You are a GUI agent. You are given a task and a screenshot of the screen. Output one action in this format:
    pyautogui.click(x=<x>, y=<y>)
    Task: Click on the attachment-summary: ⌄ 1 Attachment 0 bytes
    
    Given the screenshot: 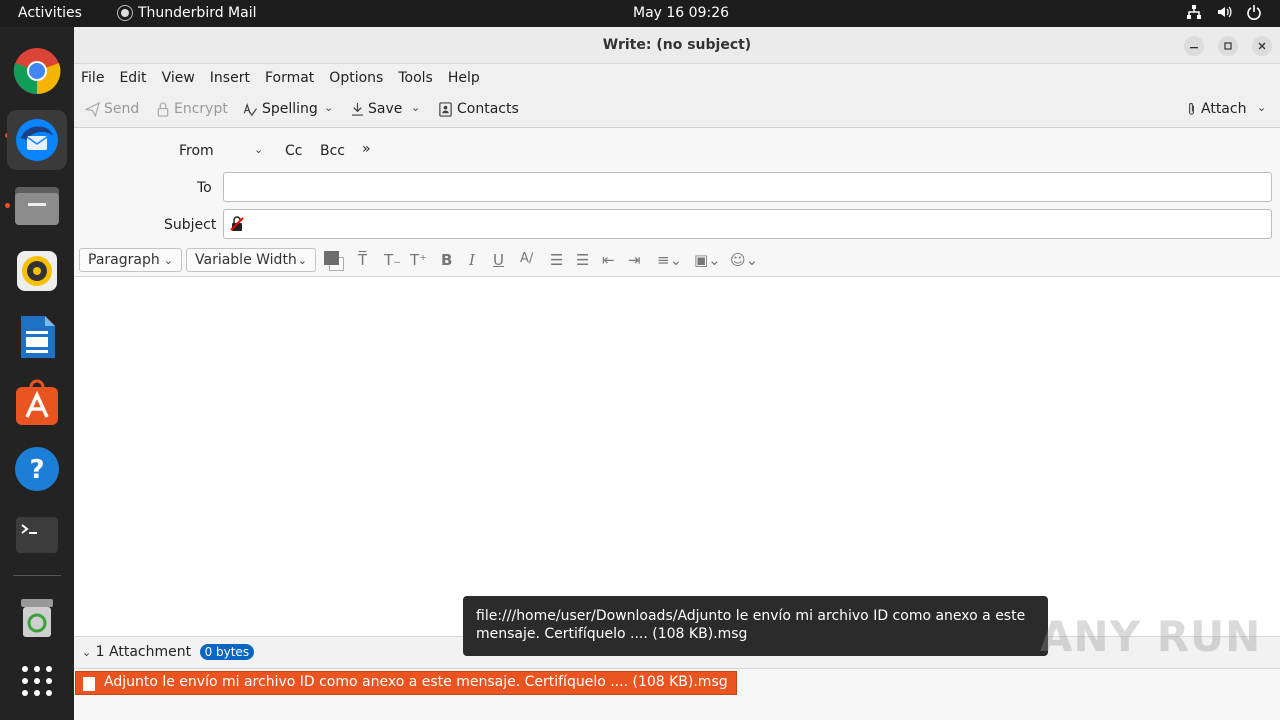 What is the action you would take?
    pyautogui.click(x=168, y=652)
    